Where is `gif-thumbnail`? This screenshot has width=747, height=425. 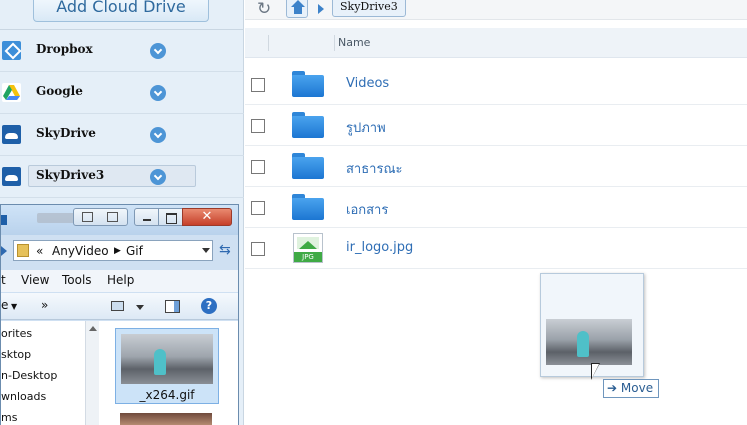
gif-thumbnail is located at coordinates (167, 359).